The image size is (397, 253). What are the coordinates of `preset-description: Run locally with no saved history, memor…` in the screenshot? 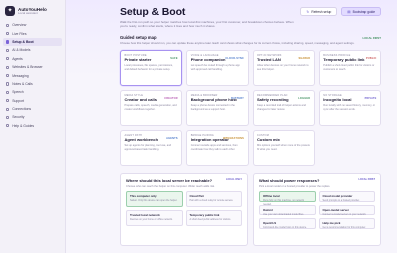 It's located at (349, 107).